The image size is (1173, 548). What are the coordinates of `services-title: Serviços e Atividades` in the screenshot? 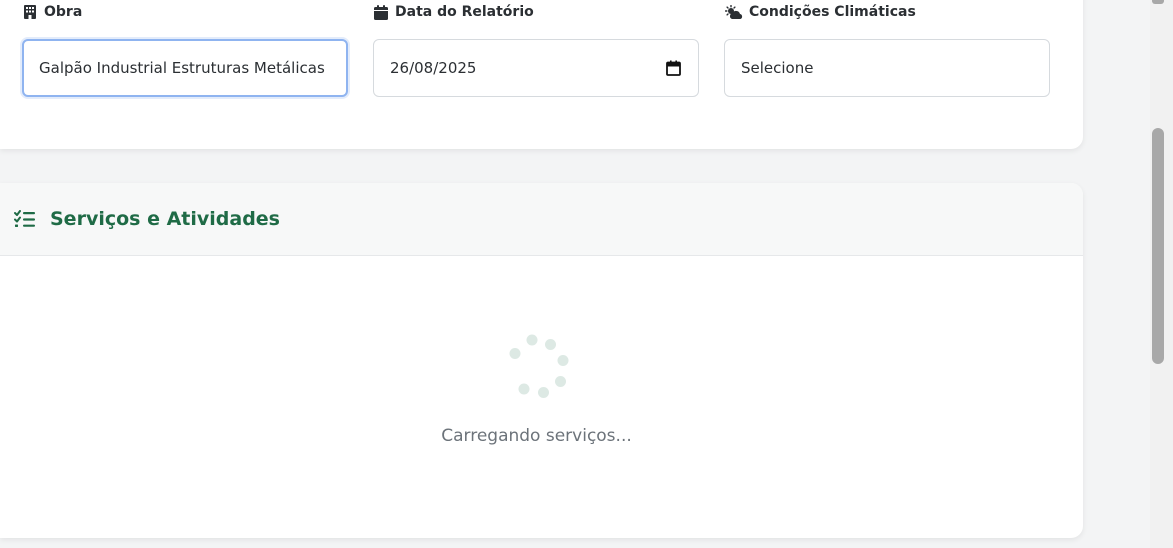 It's located at (165, 219).